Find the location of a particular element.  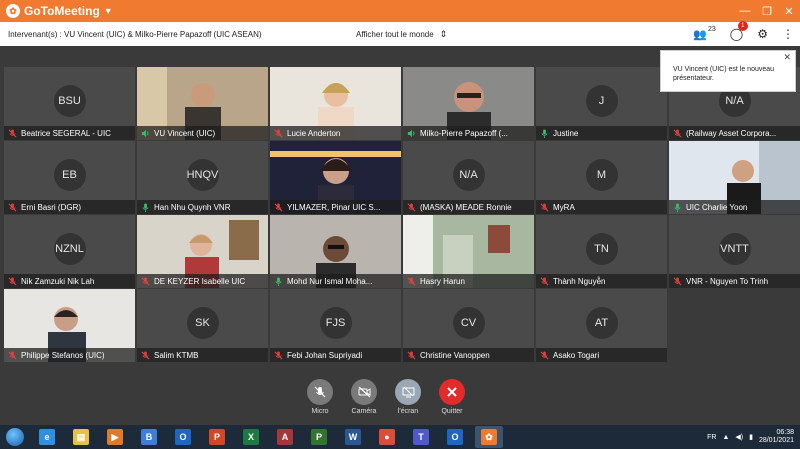

b-app-icon: B is located at coordinates (149, 437).